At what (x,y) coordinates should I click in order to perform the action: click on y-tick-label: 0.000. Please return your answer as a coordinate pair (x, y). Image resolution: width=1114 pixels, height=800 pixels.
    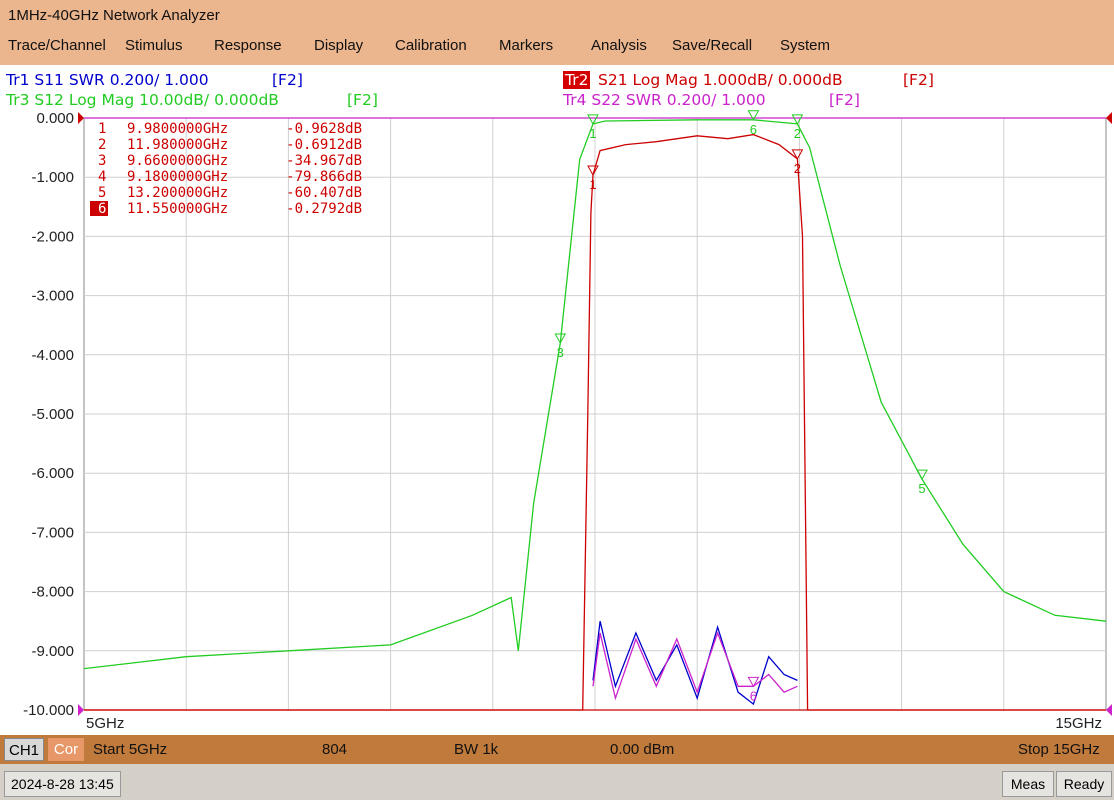
    Looking at the image, I should click on (55, 118).